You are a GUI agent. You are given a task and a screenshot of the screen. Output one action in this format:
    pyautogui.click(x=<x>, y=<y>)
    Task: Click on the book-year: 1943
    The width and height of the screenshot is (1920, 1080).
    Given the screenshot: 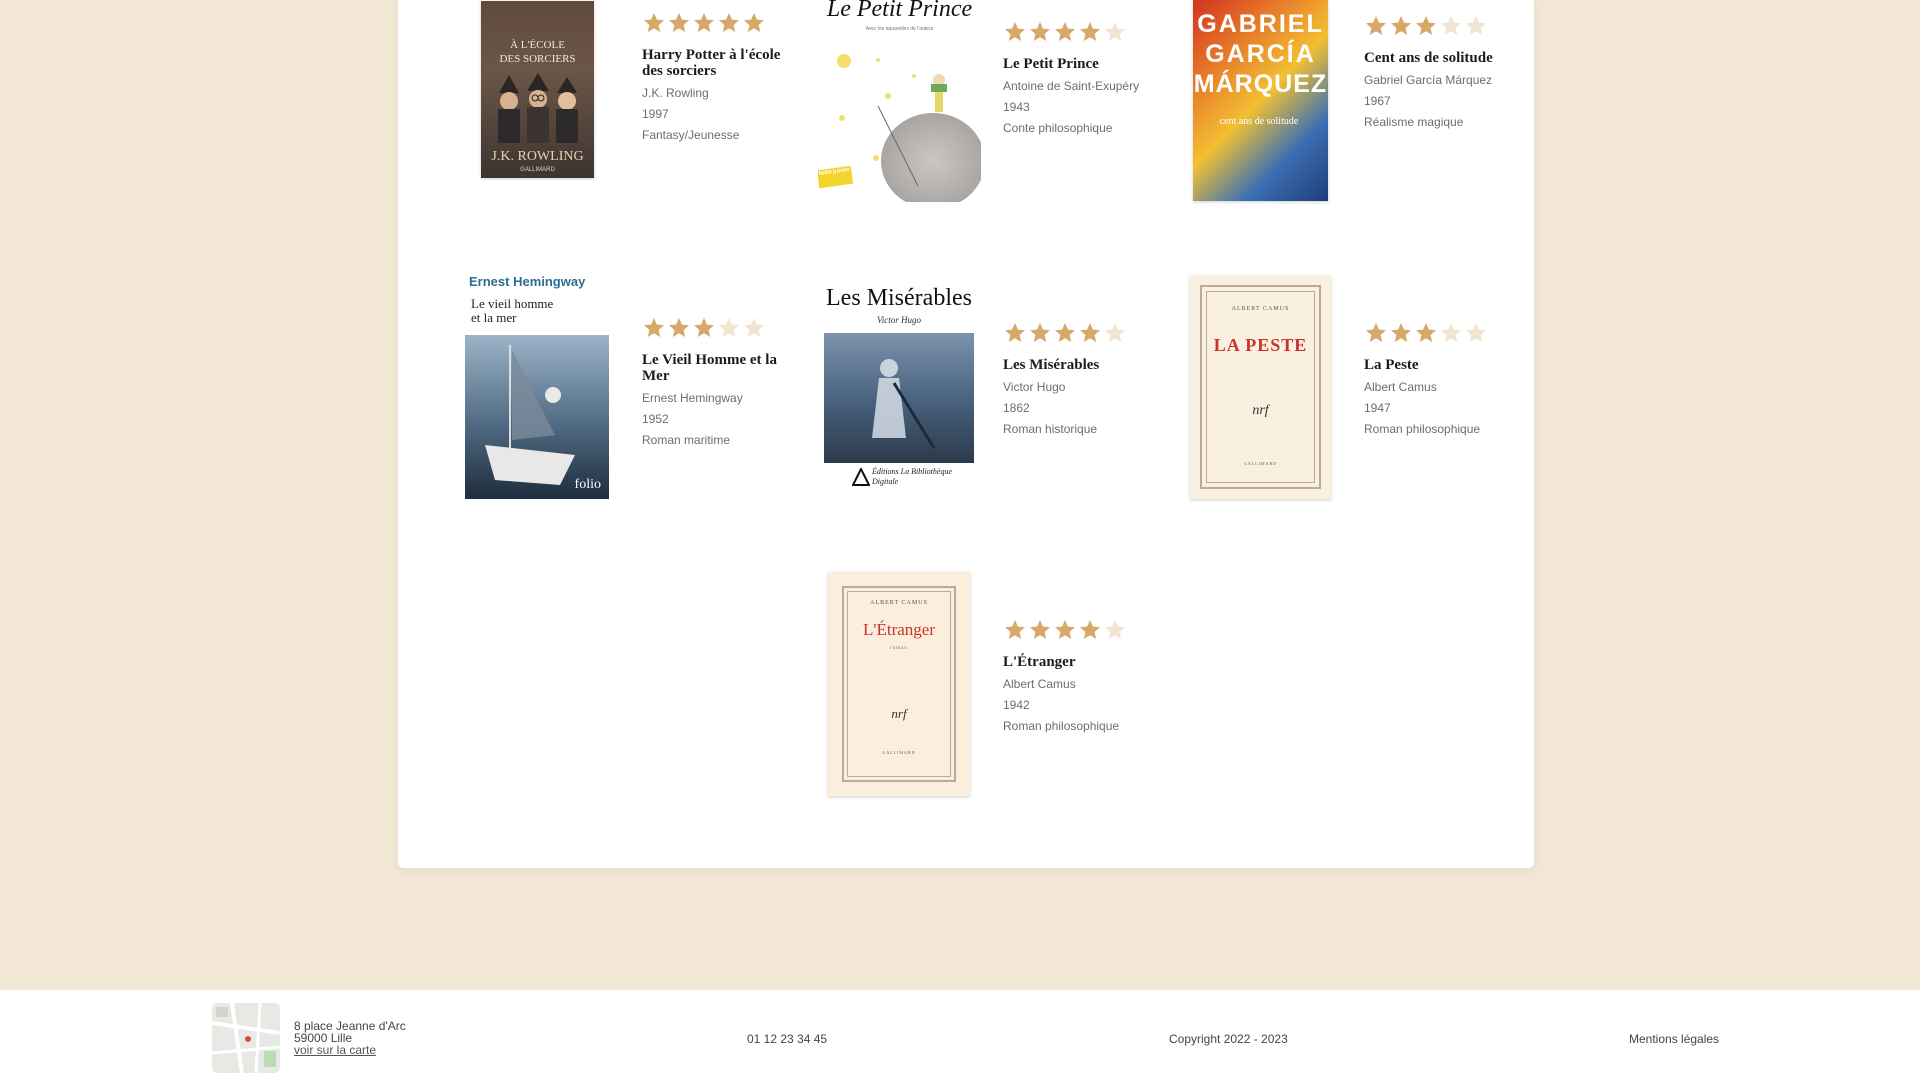 What is the action you would take?
    pyautogui.click(x=1016, y=107)
    